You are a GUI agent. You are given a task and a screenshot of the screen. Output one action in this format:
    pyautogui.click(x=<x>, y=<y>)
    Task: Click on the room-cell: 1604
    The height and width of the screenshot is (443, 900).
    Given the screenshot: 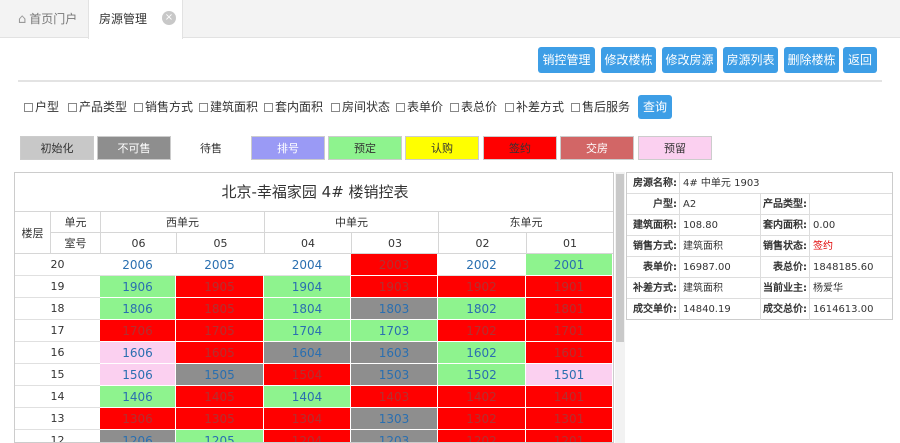 What is the action you would take?
    pyautogui.click(x=307, y=353)
    